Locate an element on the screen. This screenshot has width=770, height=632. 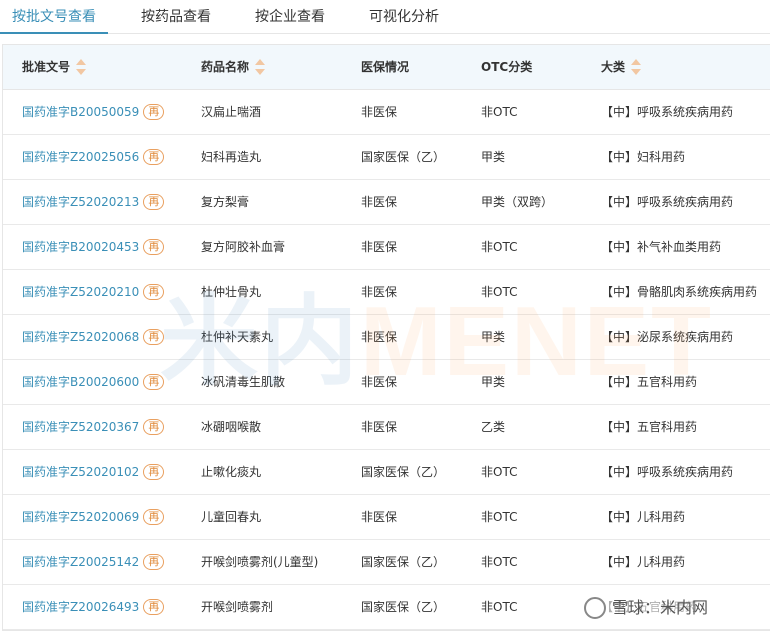
approval-number-link: 国药准字Z20025142 is located at coordinates (80, 562).